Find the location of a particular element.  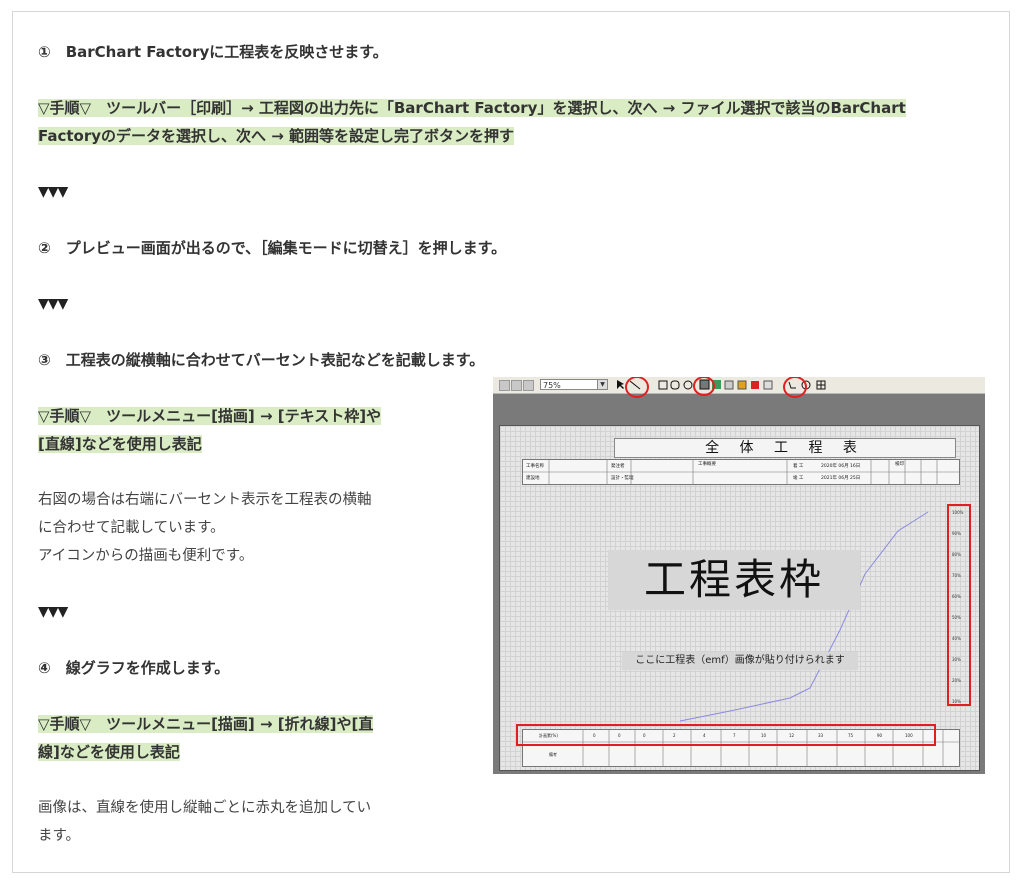

rectangle-icon is located at coordinates (663, 385).